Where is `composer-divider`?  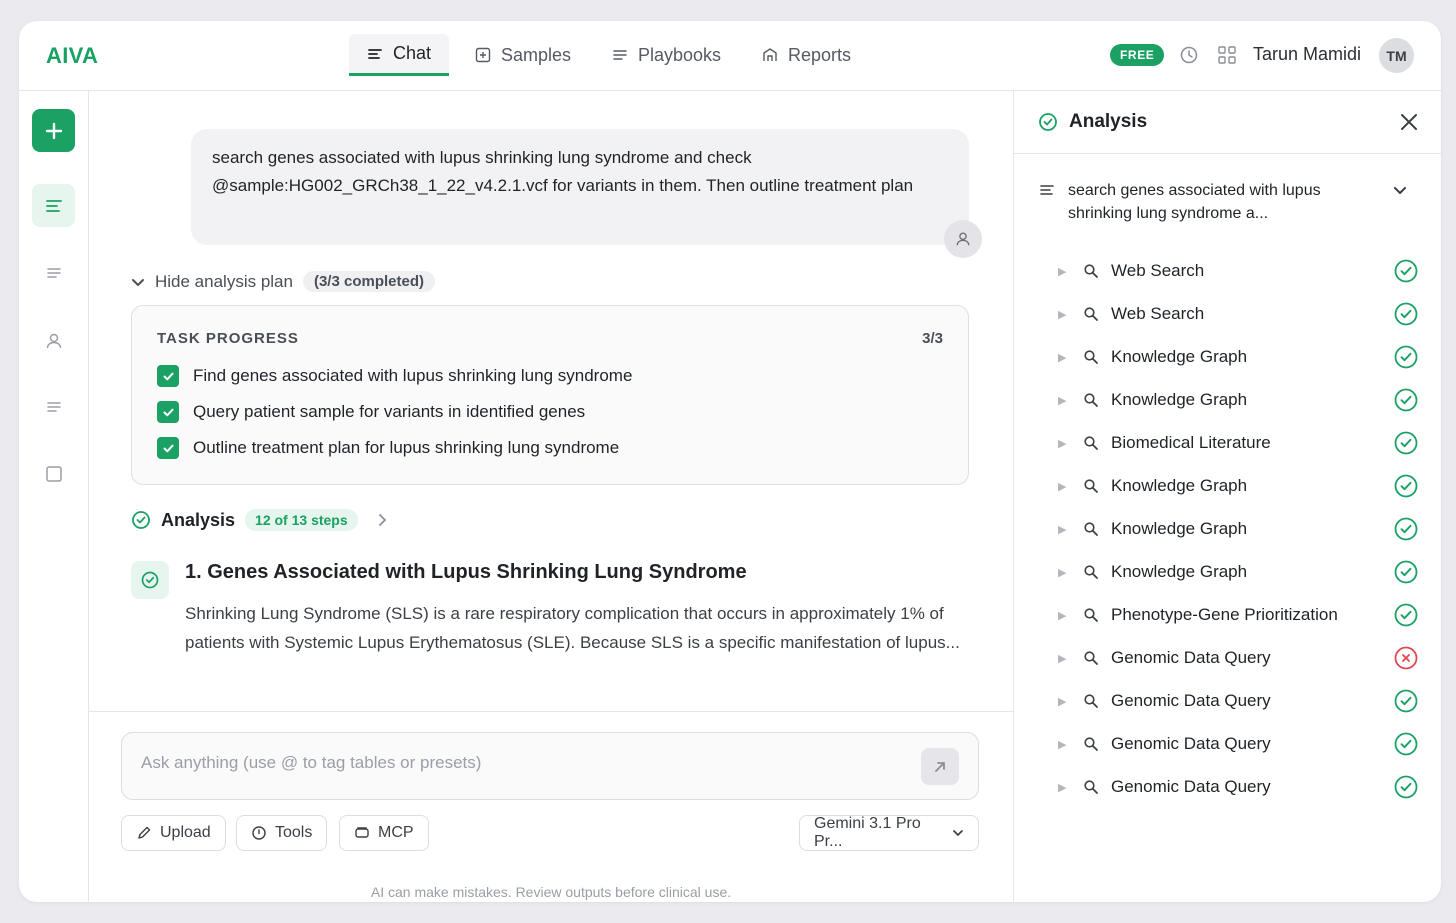
composer-divider is located at coordinates (551, 711).